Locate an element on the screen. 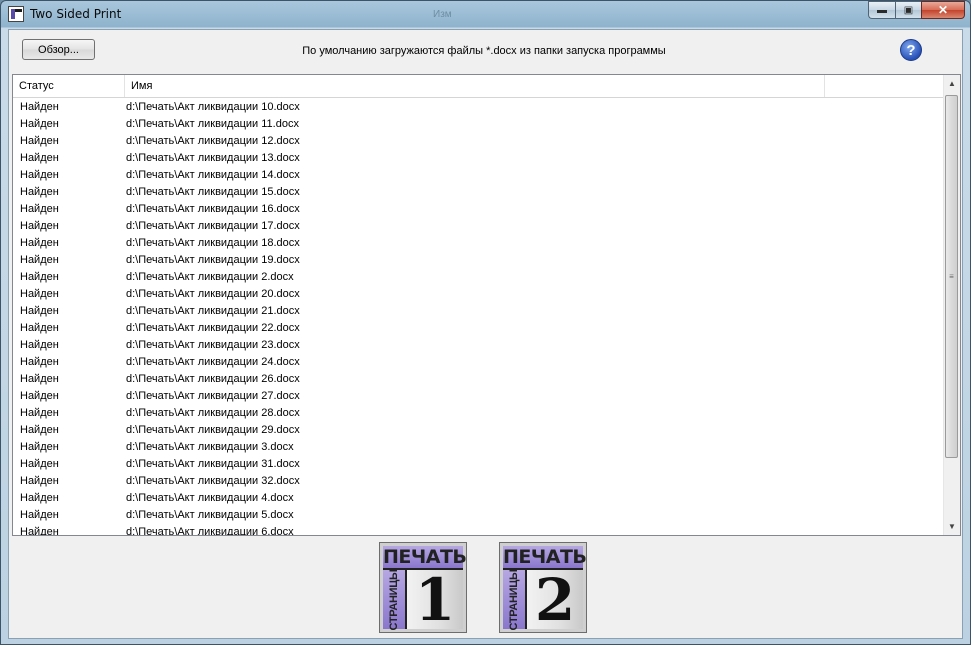 Image resolution: width=971 pixels, height=645 pixels. minimize-button: ▬ is located at coordinates (881, 10).